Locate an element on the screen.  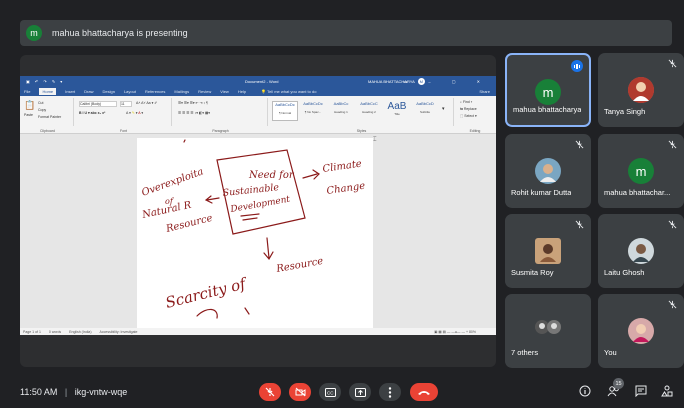
style-name: Heading 2 is located at coordinates (369, 112).